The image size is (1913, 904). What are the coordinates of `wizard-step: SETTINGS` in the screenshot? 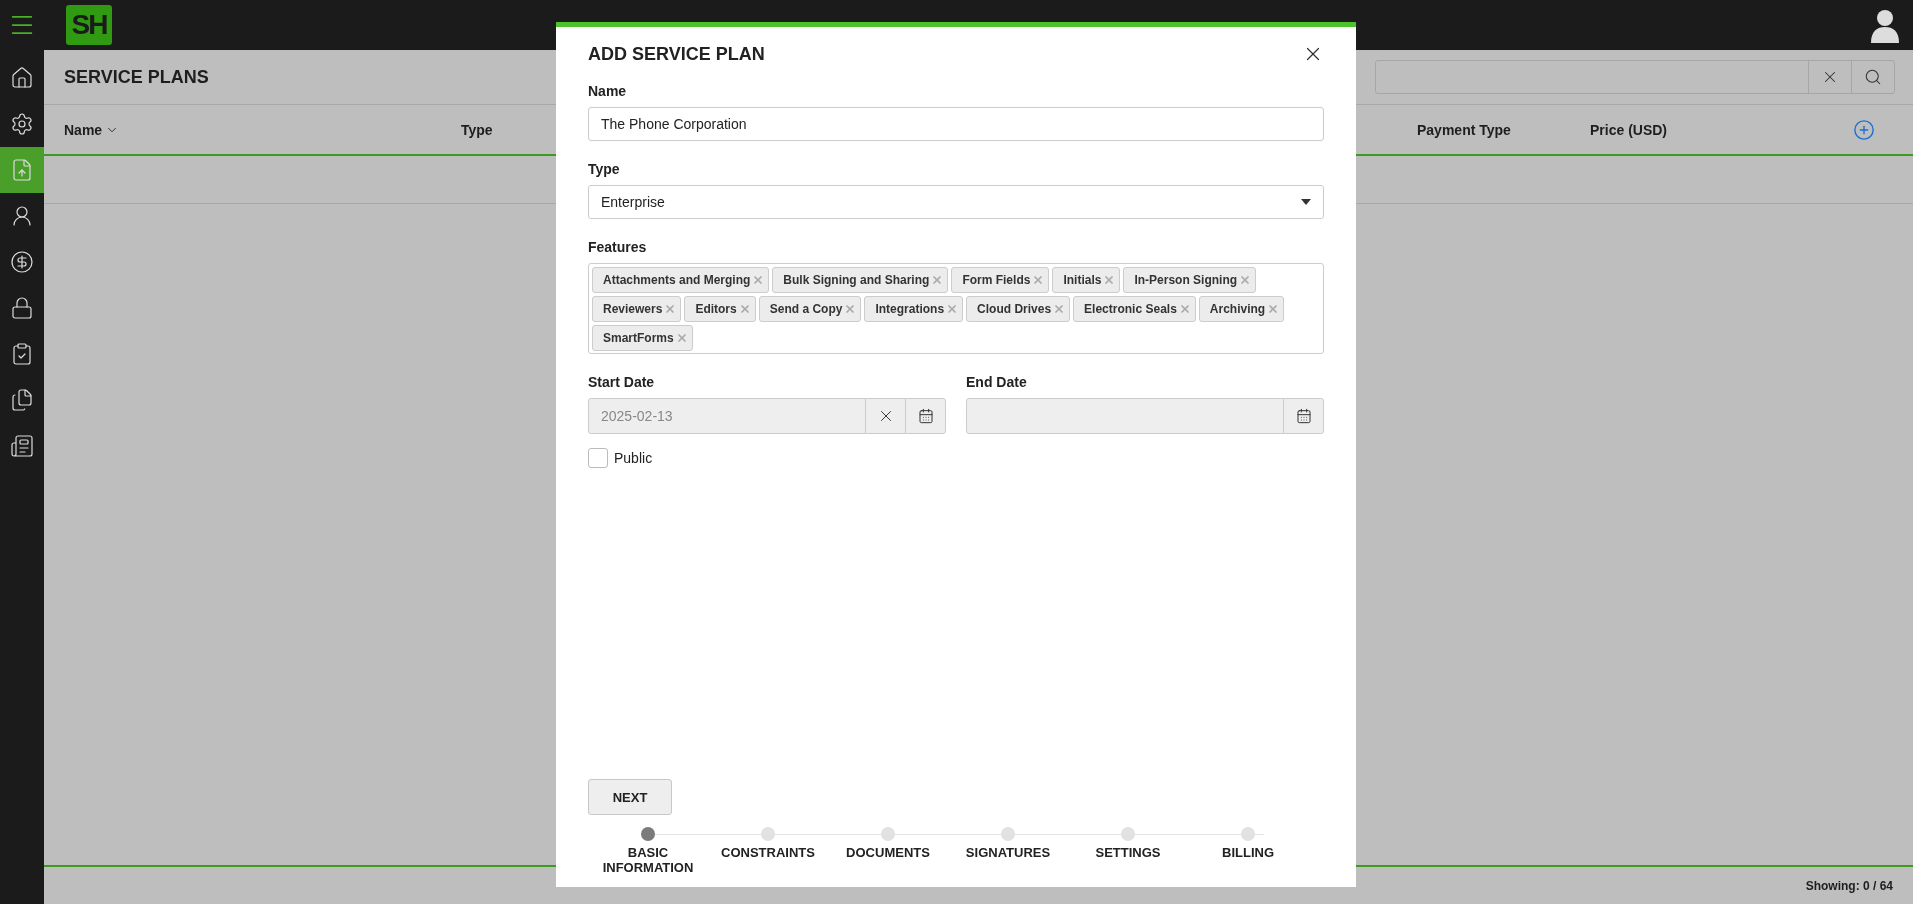 It's located at (1128, 851).